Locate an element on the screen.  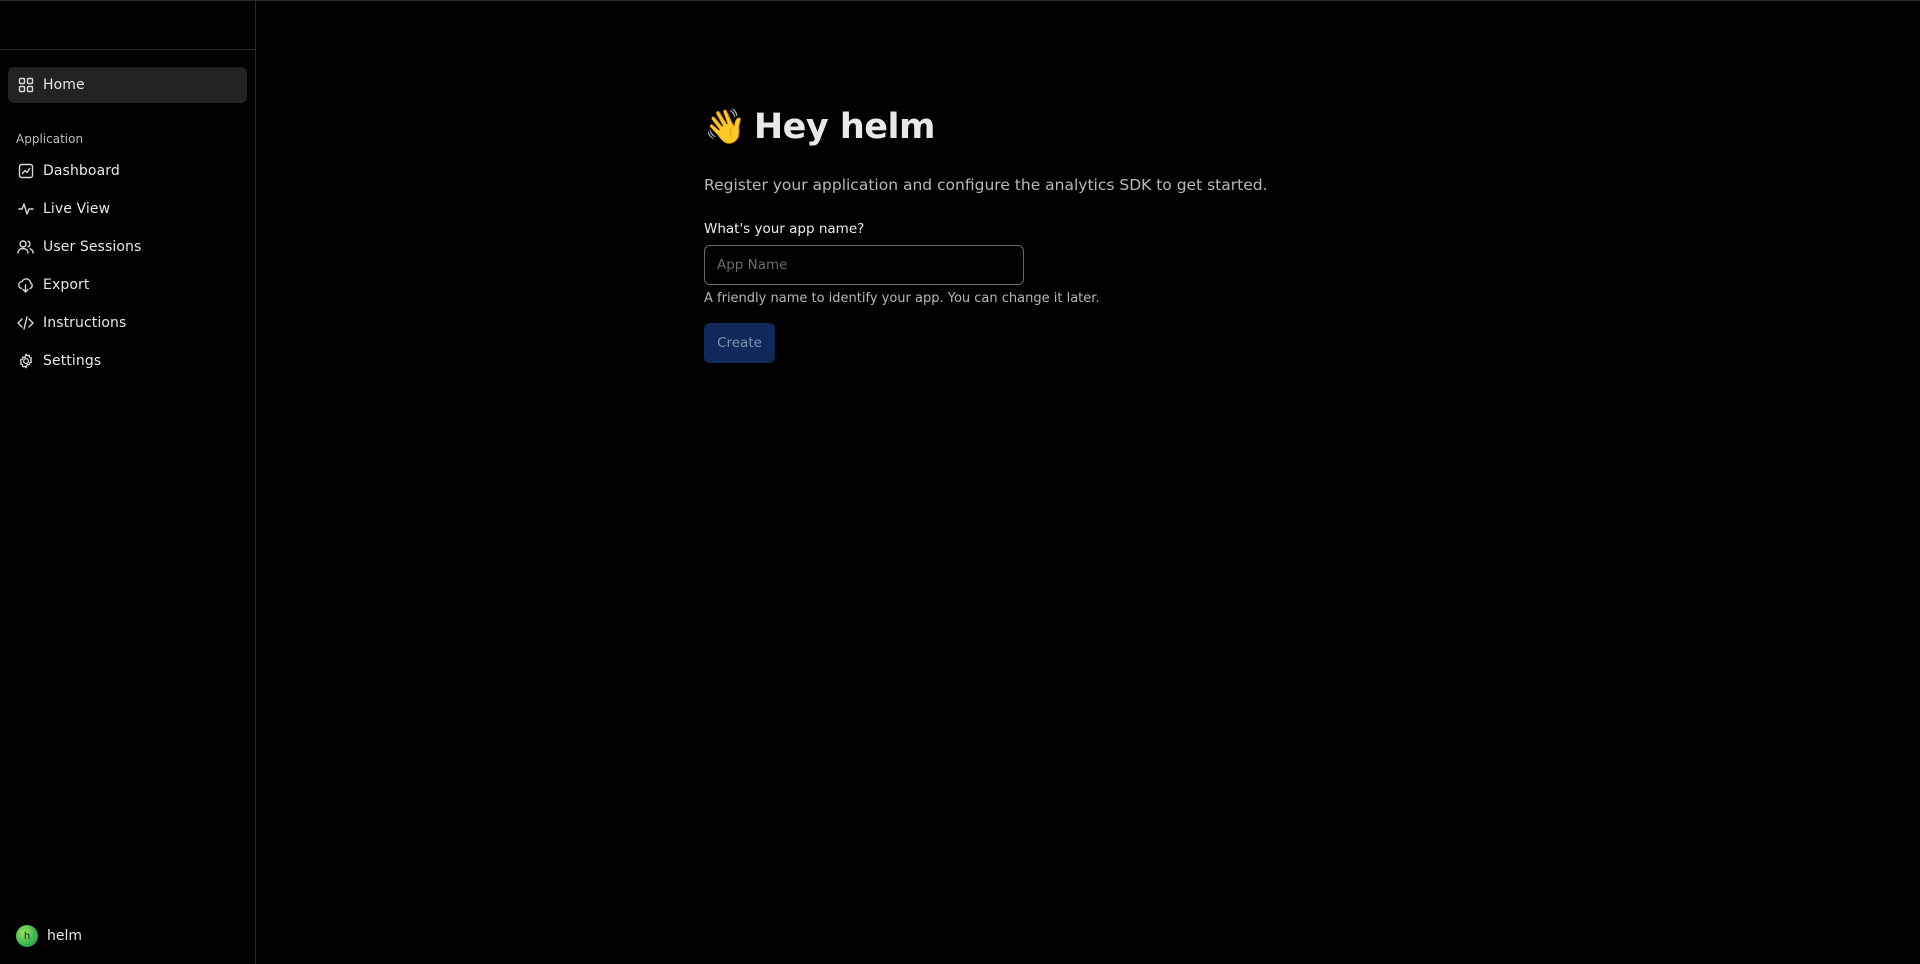
sidebar-item-label: Instructions is located at coordinates (85, 323).